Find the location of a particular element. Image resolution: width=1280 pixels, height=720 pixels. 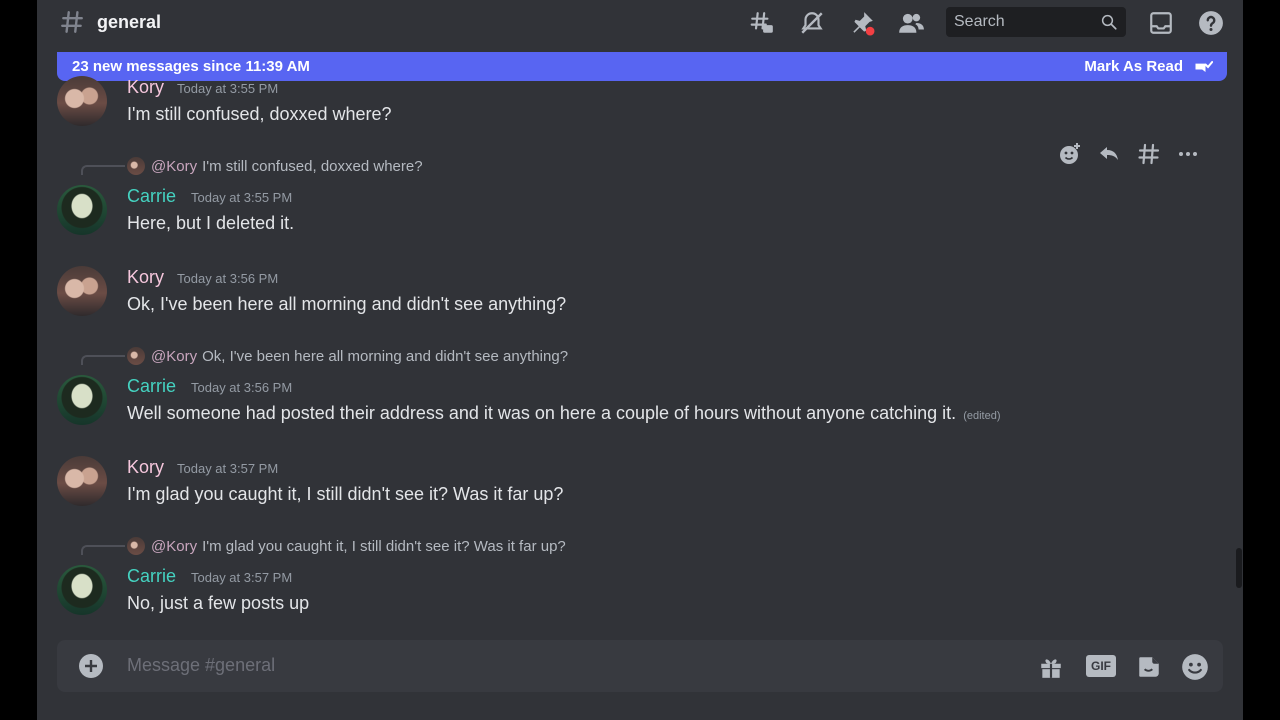

pin-icon is located at coordinates (862, 23).